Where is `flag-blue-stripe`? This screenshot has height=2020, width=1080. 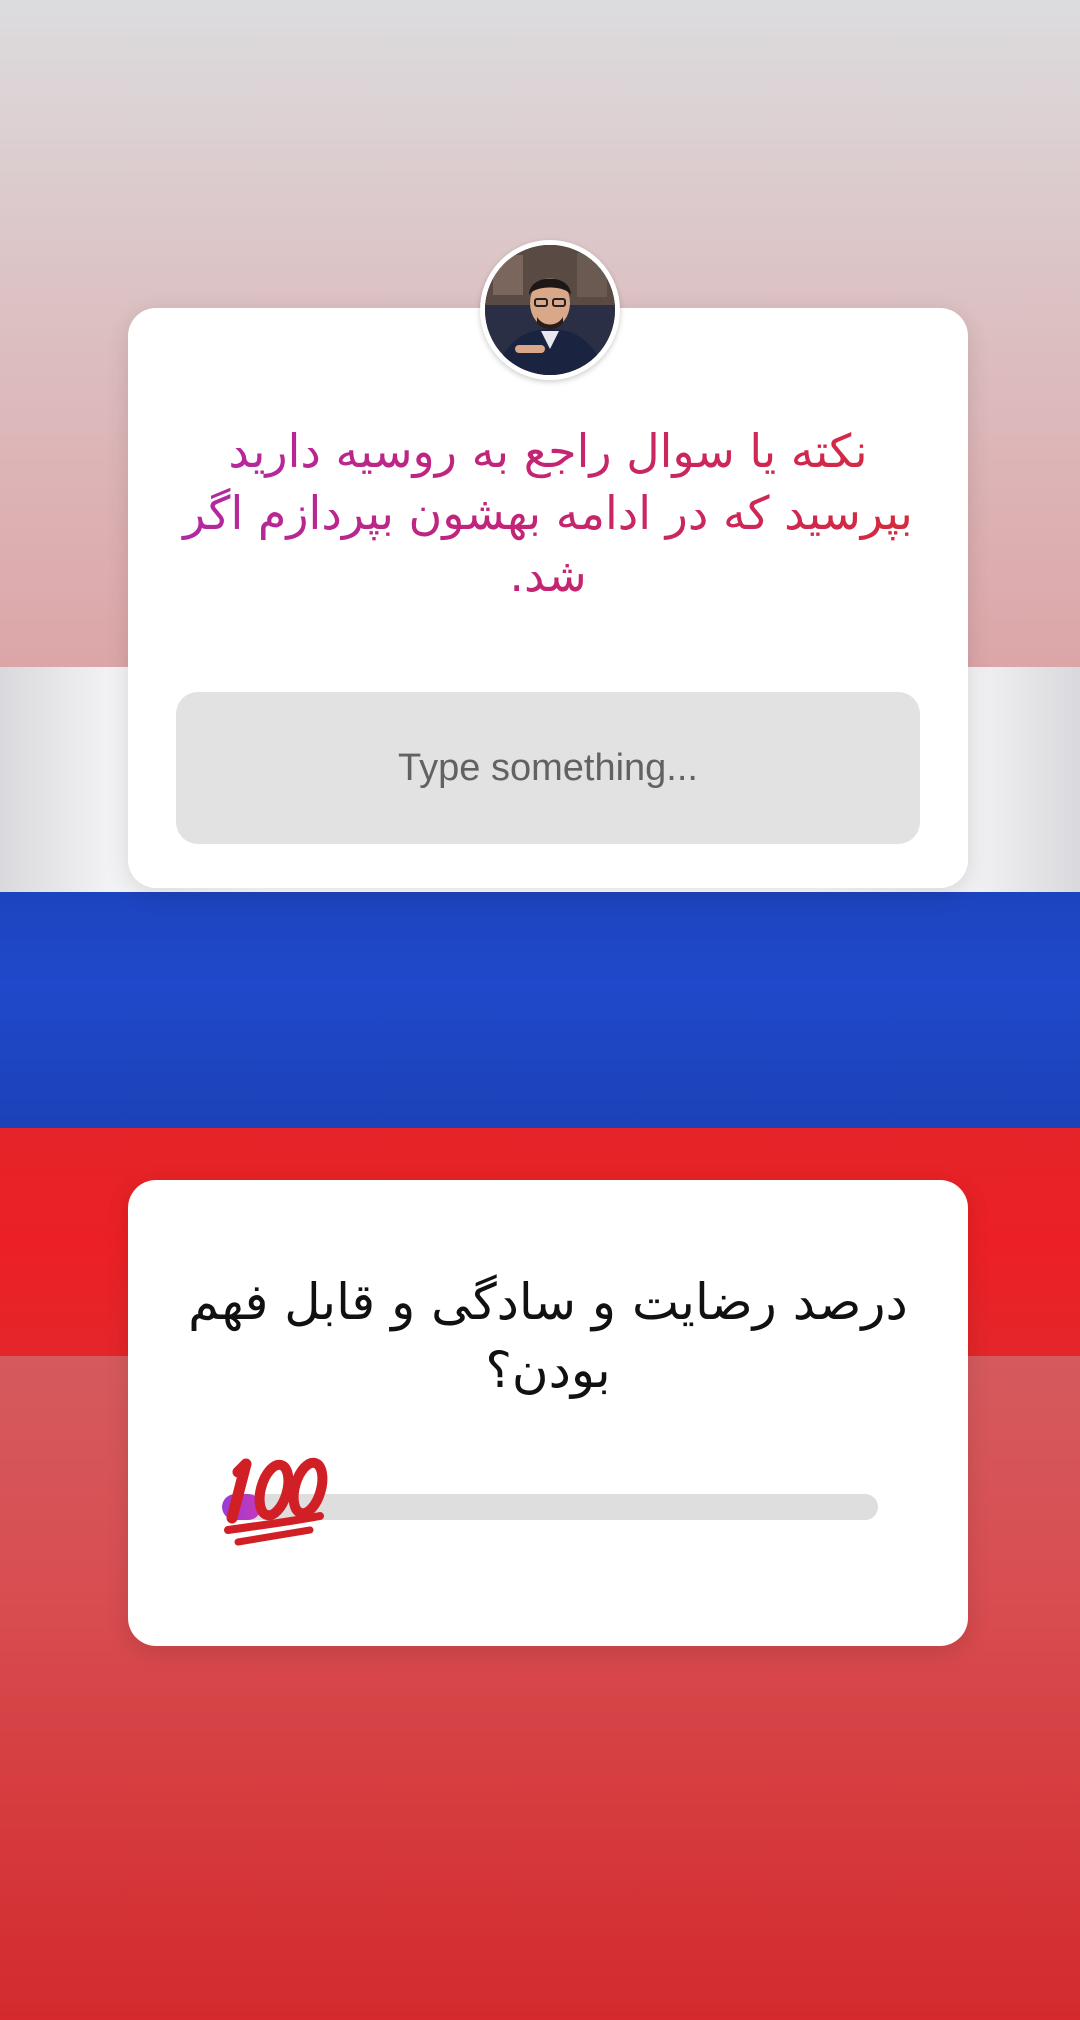 flag-blue-stripe is located at coordinates (540, 1010).